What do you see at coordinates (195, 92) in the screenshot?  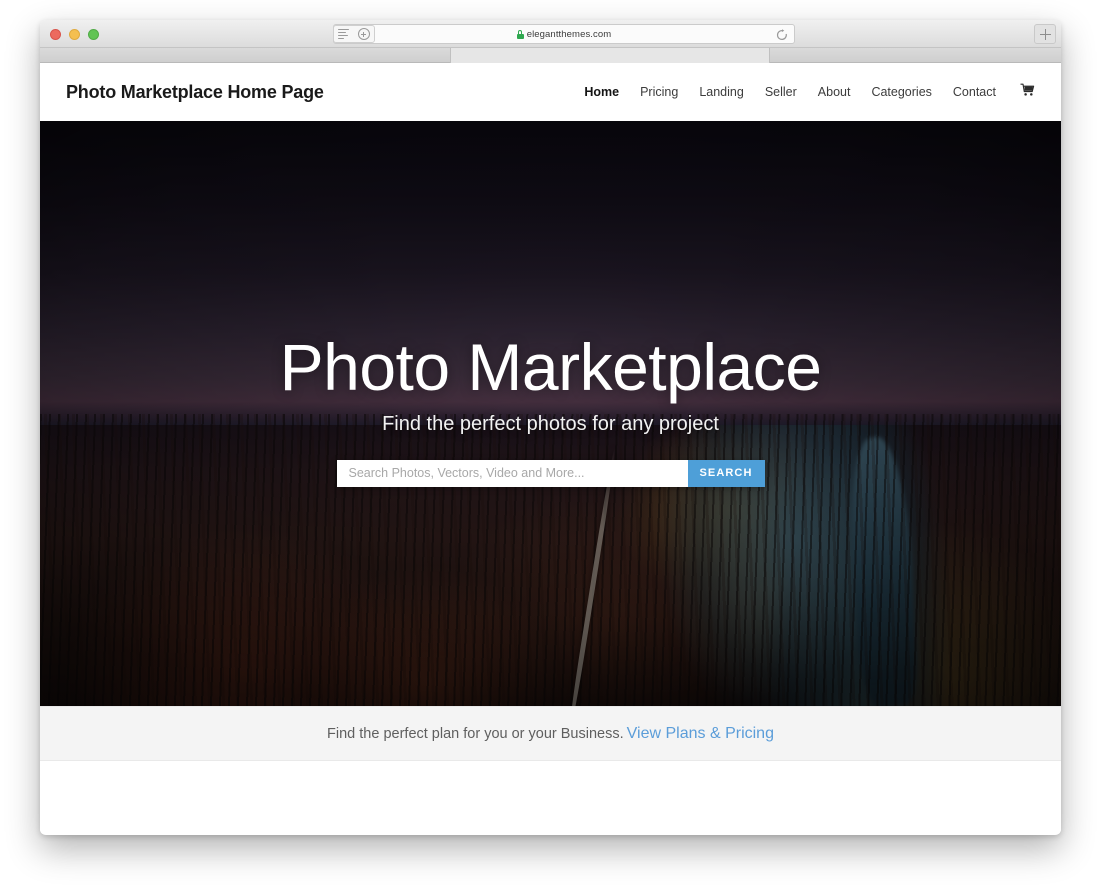 I see `site-logo: Photo Marketplace Home Page` at bounding box center [195, 92].